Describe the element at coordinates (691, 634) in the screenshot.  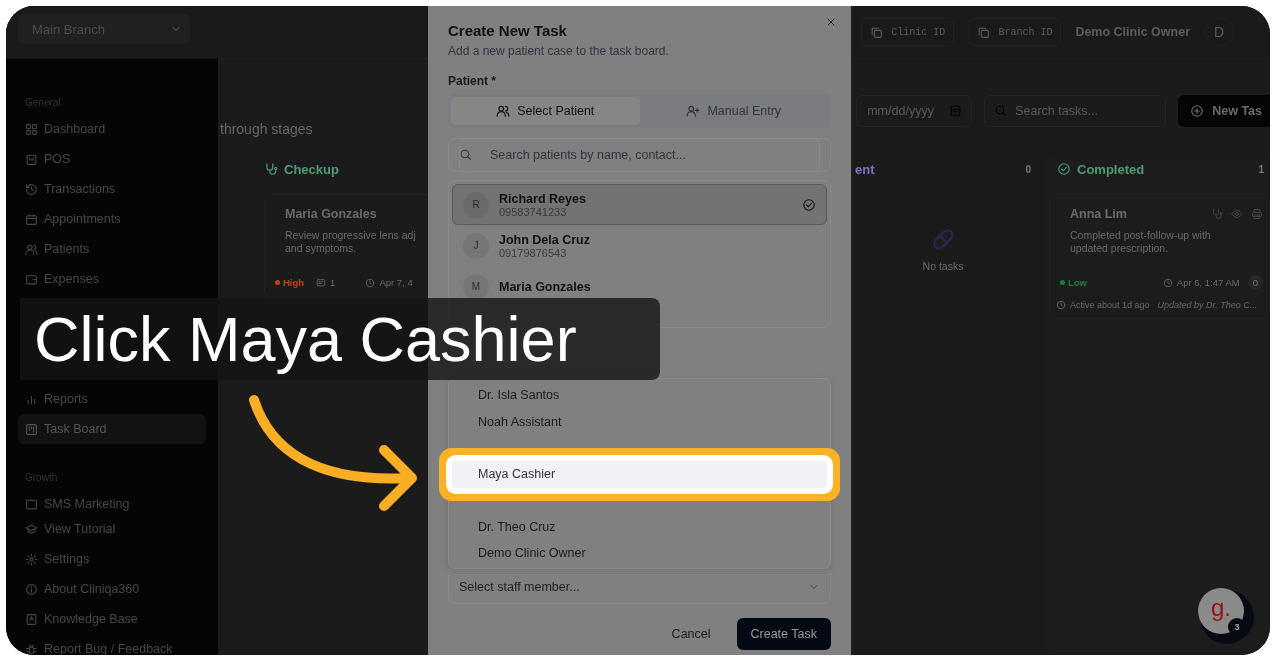
I see `cancel-button: Cancel` at that location.